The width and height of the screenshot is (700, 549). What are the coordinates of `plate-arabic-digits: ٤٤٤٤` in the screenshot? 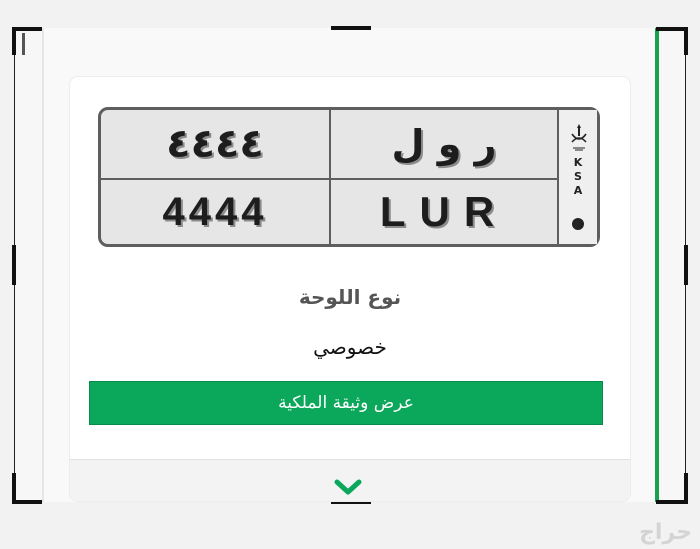 It's located at (215, 144).